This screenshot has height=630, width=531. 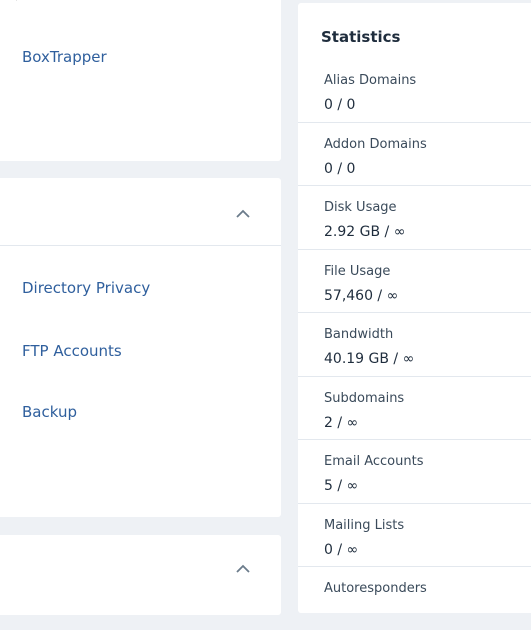 I want to click on boxtrapper-label: BoxTrapper, so click(x=64, y=57).